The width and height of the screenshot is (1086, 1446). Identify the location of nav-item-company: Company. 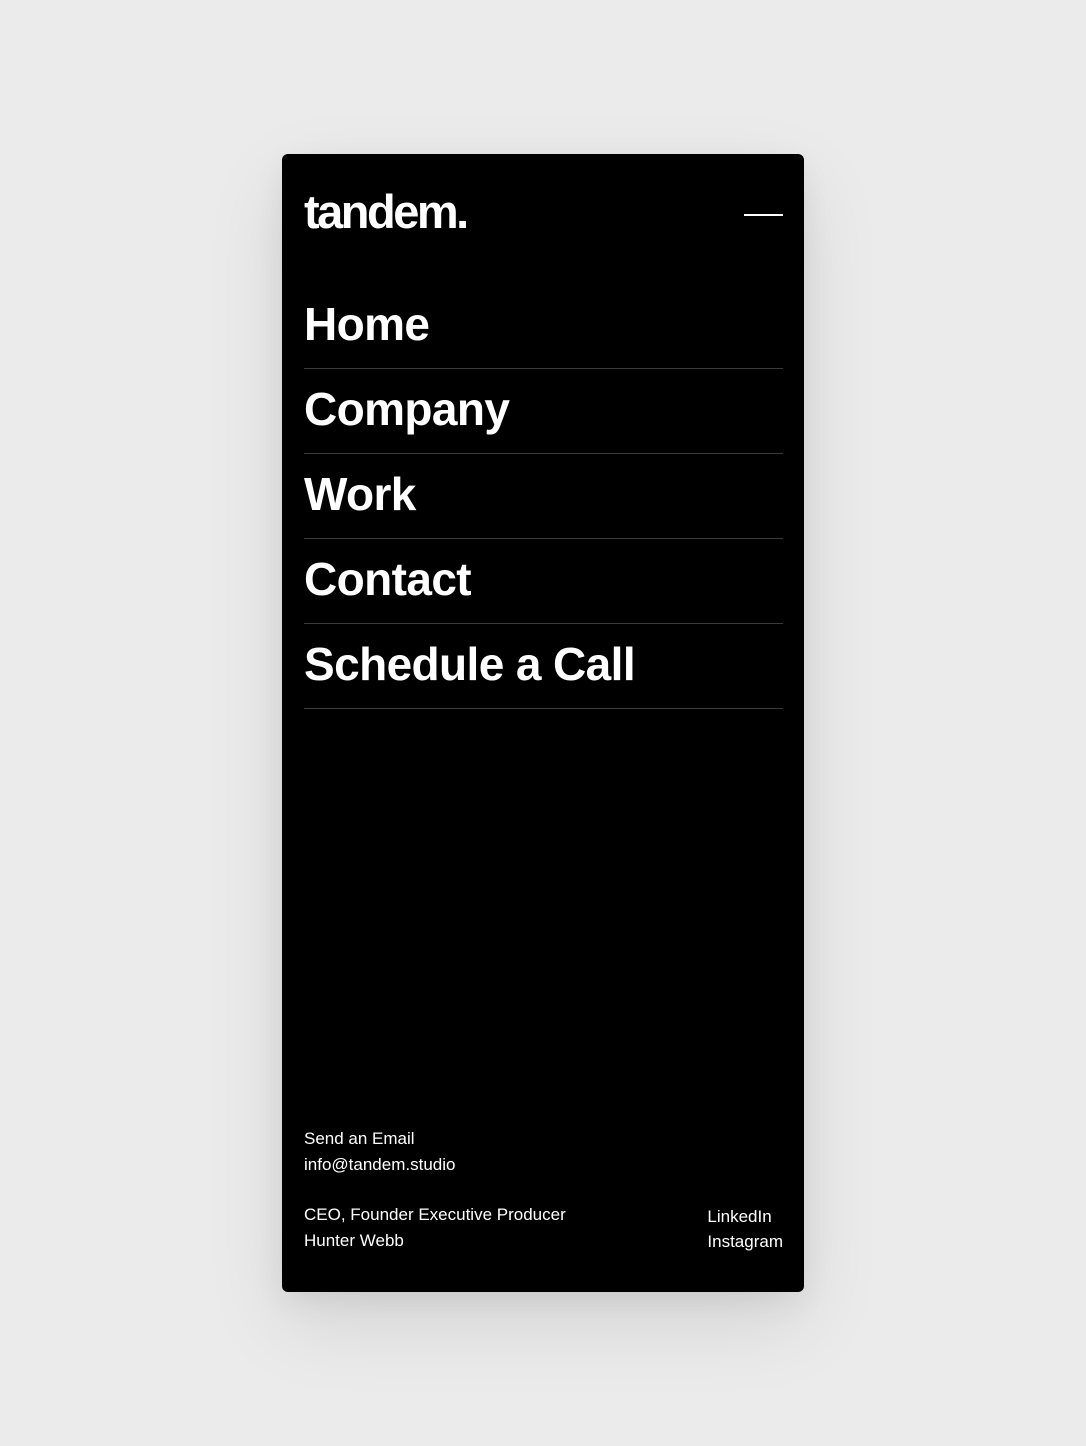
(543, 411).